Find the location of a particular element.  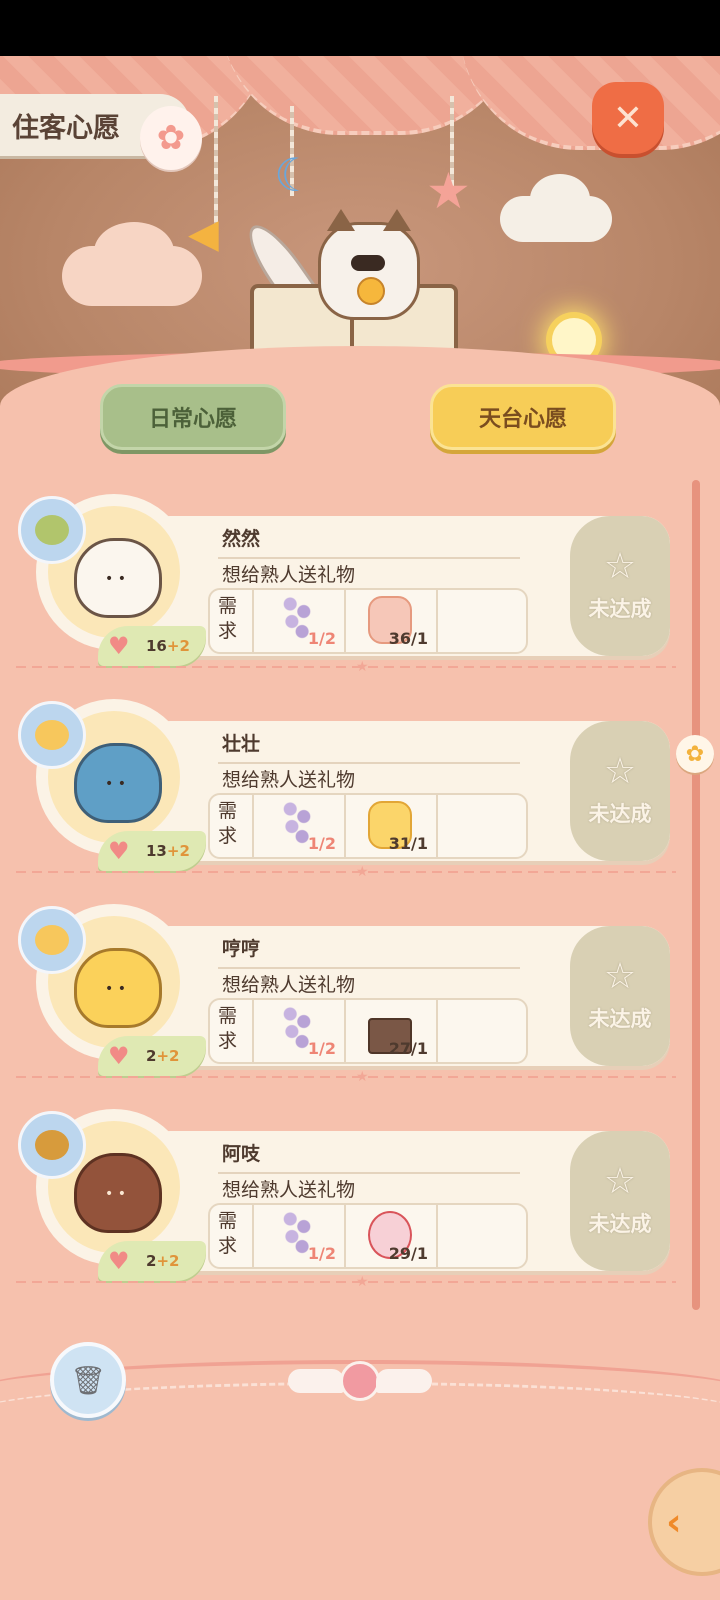

item-quantity: 27/1 is located at coordinates (408, 1048).